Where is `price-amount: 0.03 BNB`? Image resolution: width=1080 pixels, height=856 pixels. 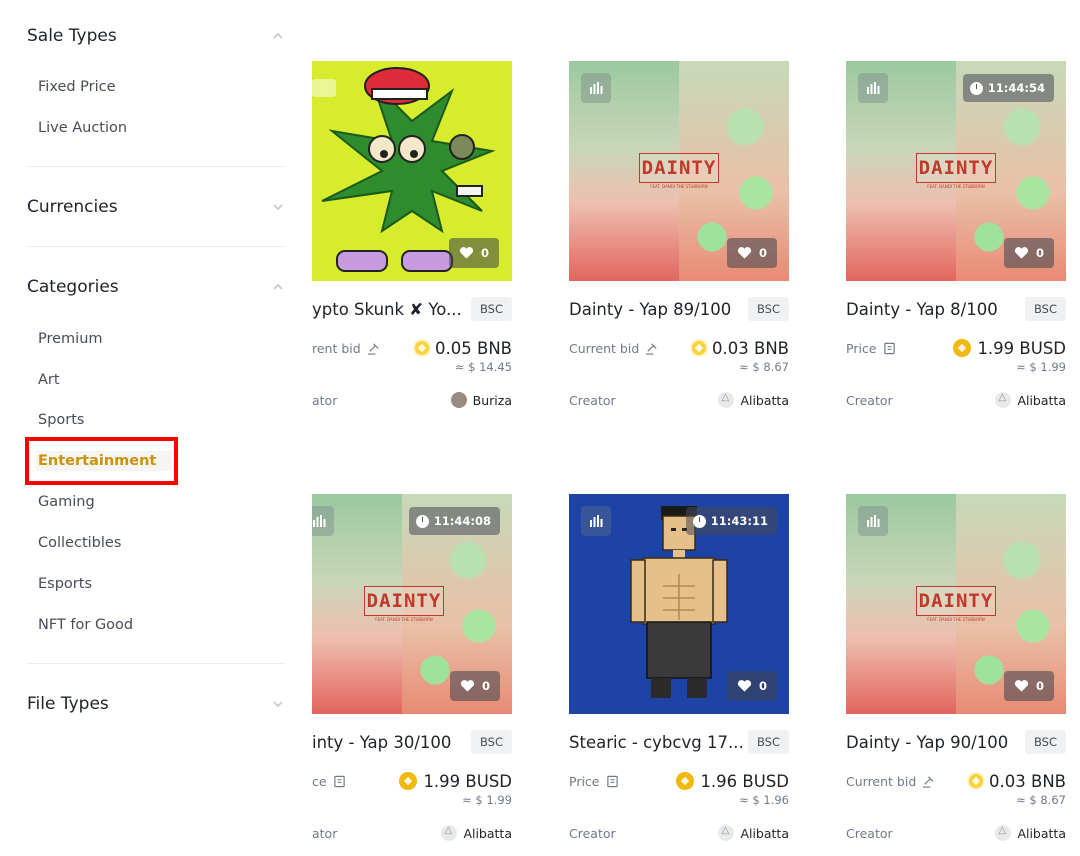
price-amount: 0.03 BNB is located at coordinates (750, 348).